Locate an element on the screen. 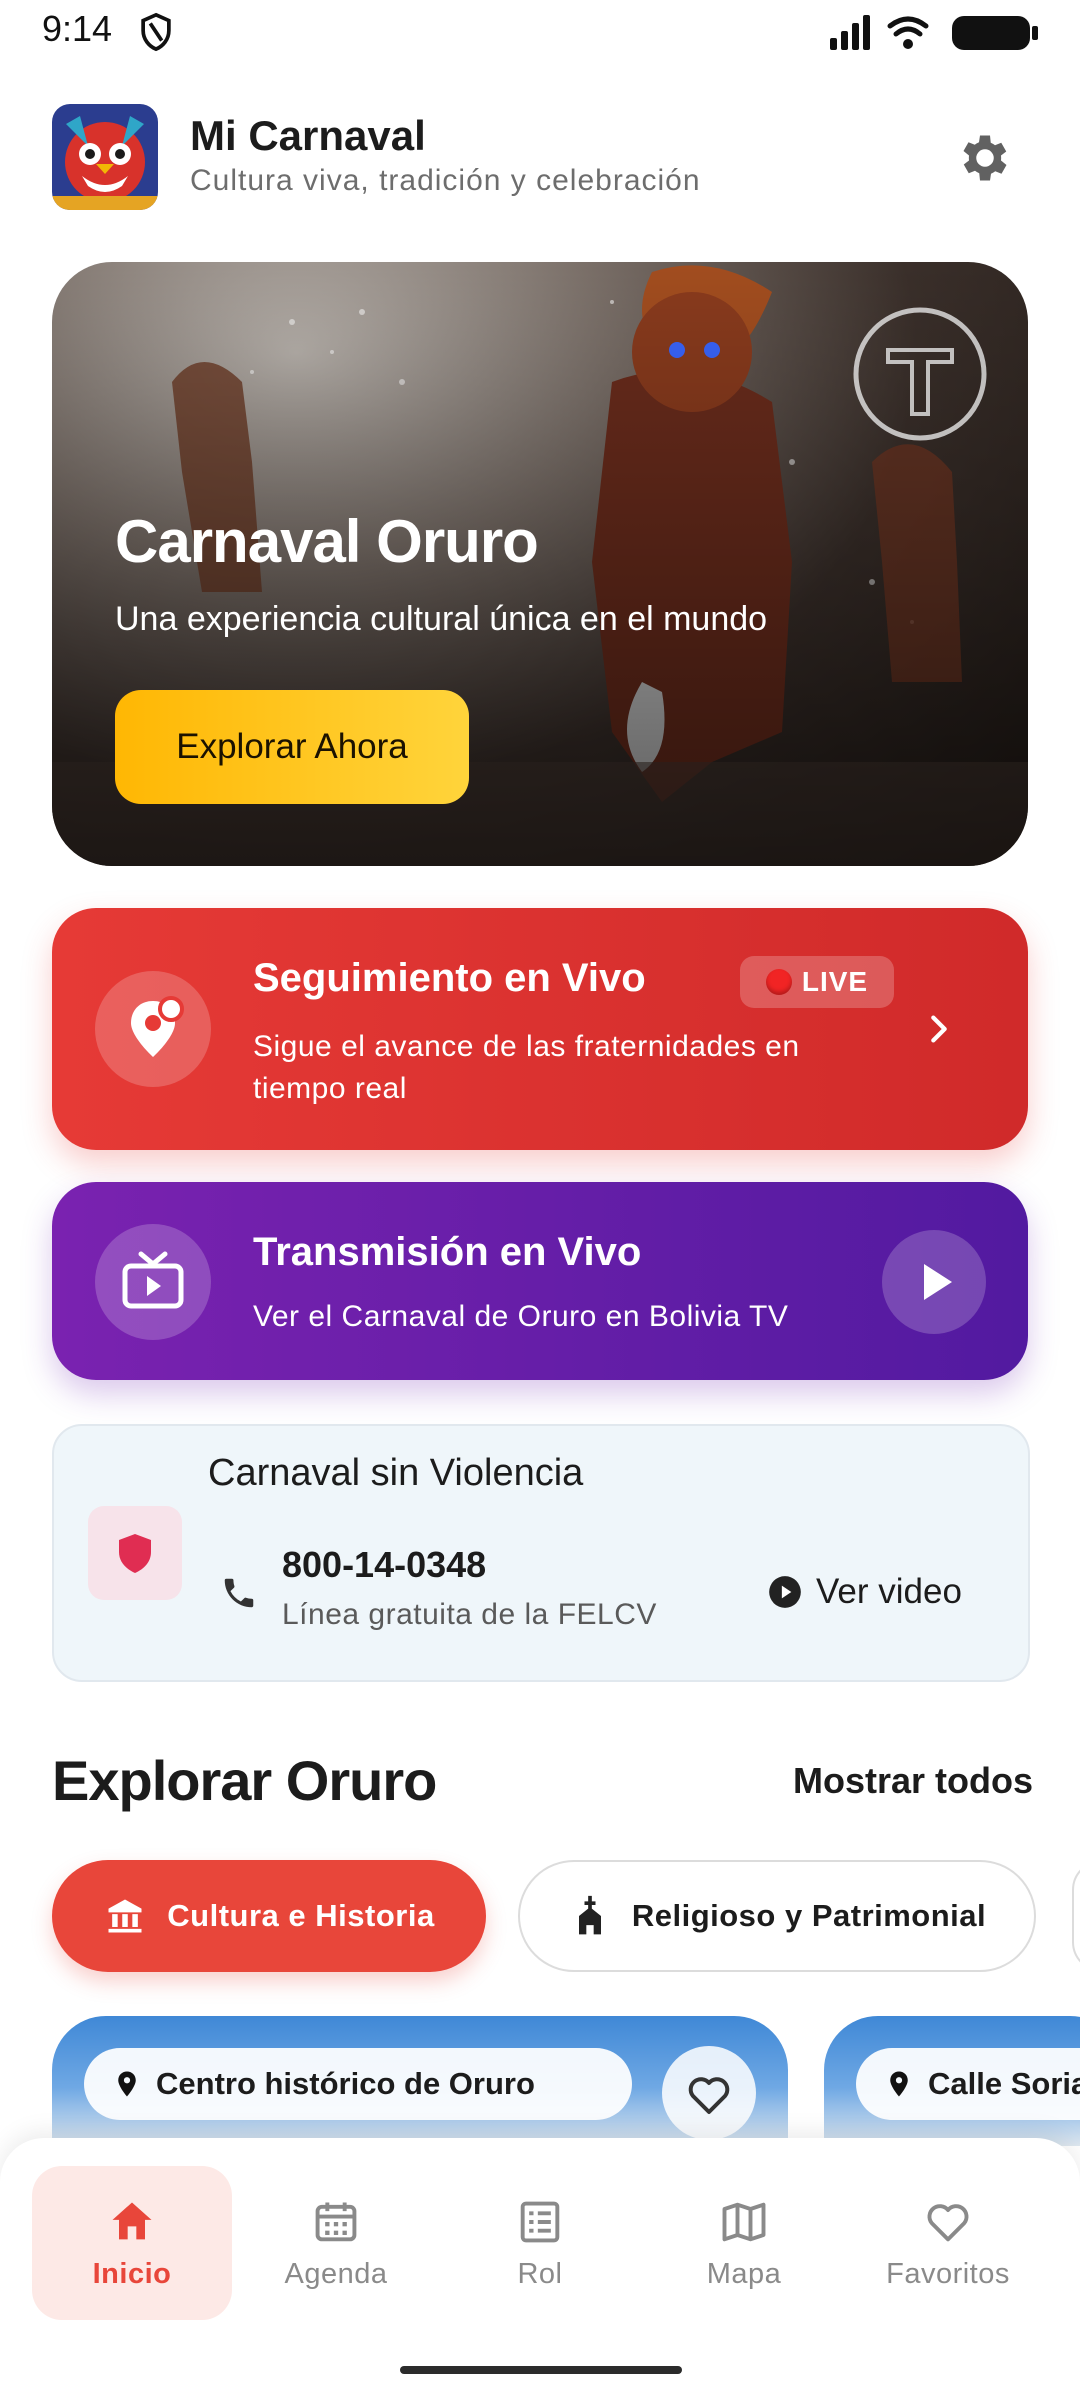 The image size is (1080, 2400). shield-alert-icon is located at coordinates (135, 1553).